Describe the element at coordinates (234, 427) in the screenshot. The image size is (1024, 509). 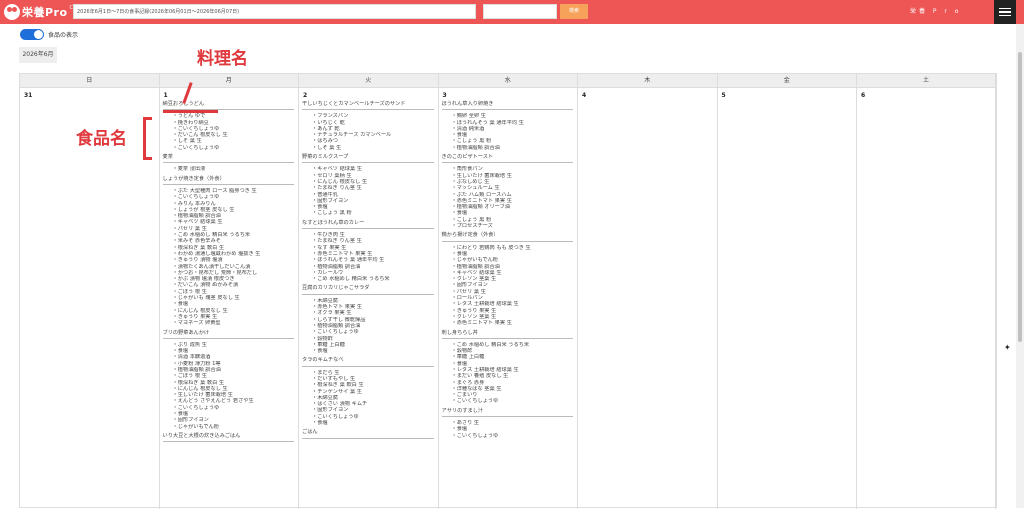
I see `food-item: じゃがいもでん粉` at that location.